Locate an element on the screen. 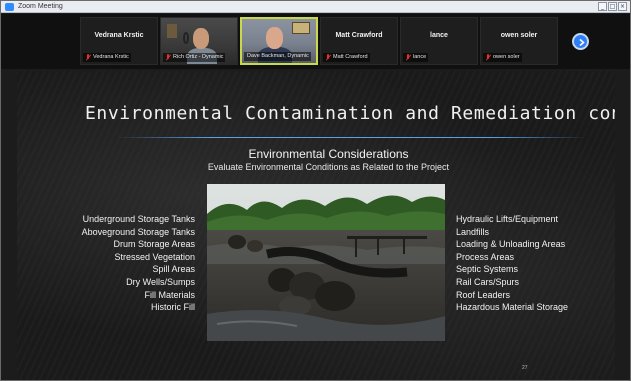 The image size is (631, 381). zoom-app-icon is located at coordinates (9, 7).